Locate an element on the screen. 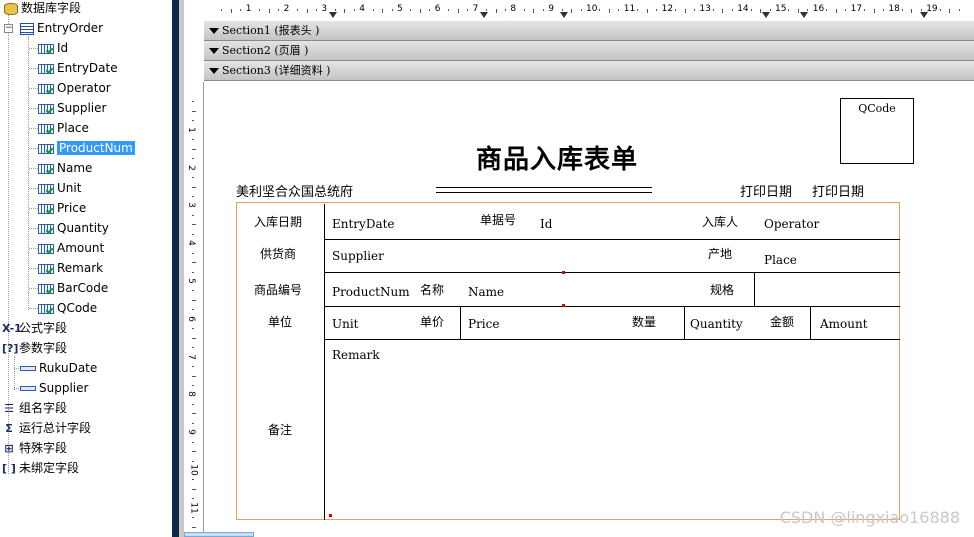  tree-node-label: EntryOrder is located at coordinates (70, 28).